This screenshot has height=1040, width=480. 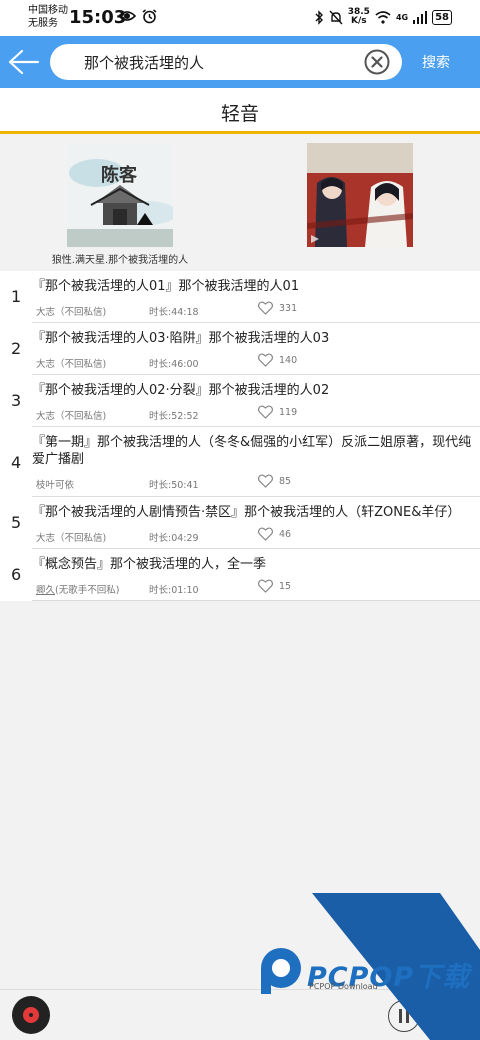 I want to click on track-index: 6, so click(x=16, y=574).